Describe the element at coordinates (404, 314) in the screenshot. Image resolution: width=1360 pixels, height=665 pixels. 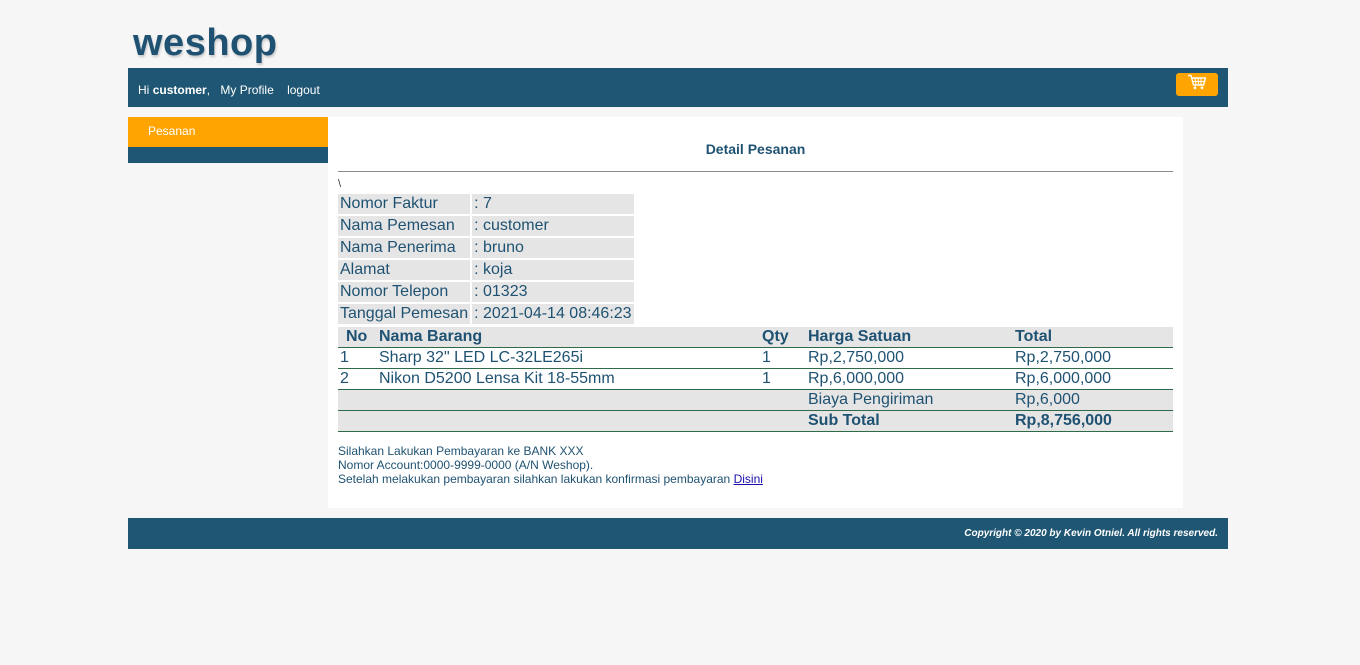
I see `info-label: Tanggal Pemesan` at that location.